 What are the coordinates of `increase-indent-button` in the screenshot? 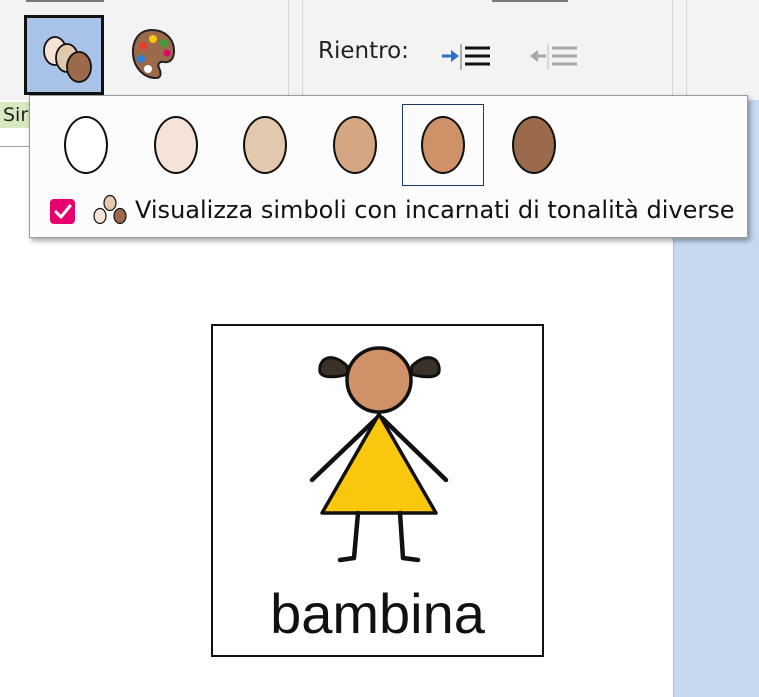 It's located at (464, 56).